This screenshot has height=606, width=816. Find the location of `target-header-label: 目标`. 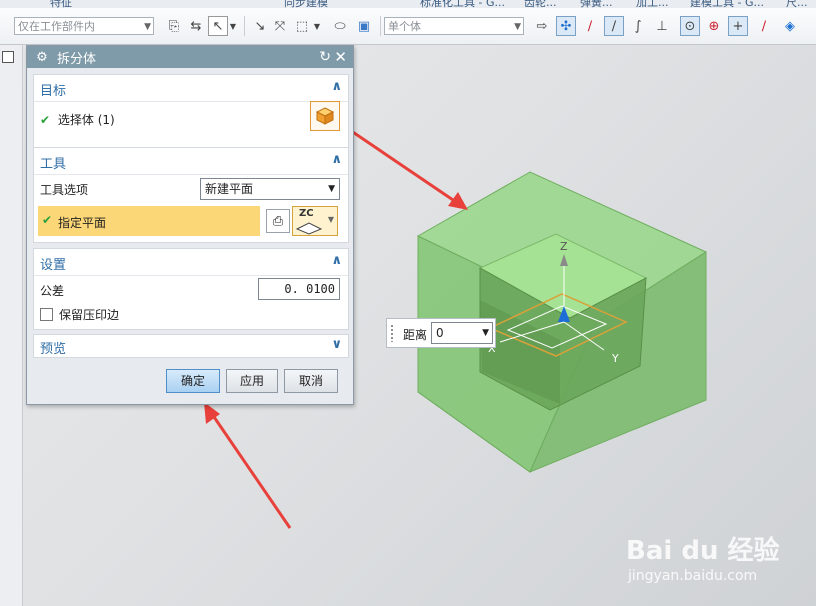

target-header-label: 目标 is located at coordinates (53, 91).